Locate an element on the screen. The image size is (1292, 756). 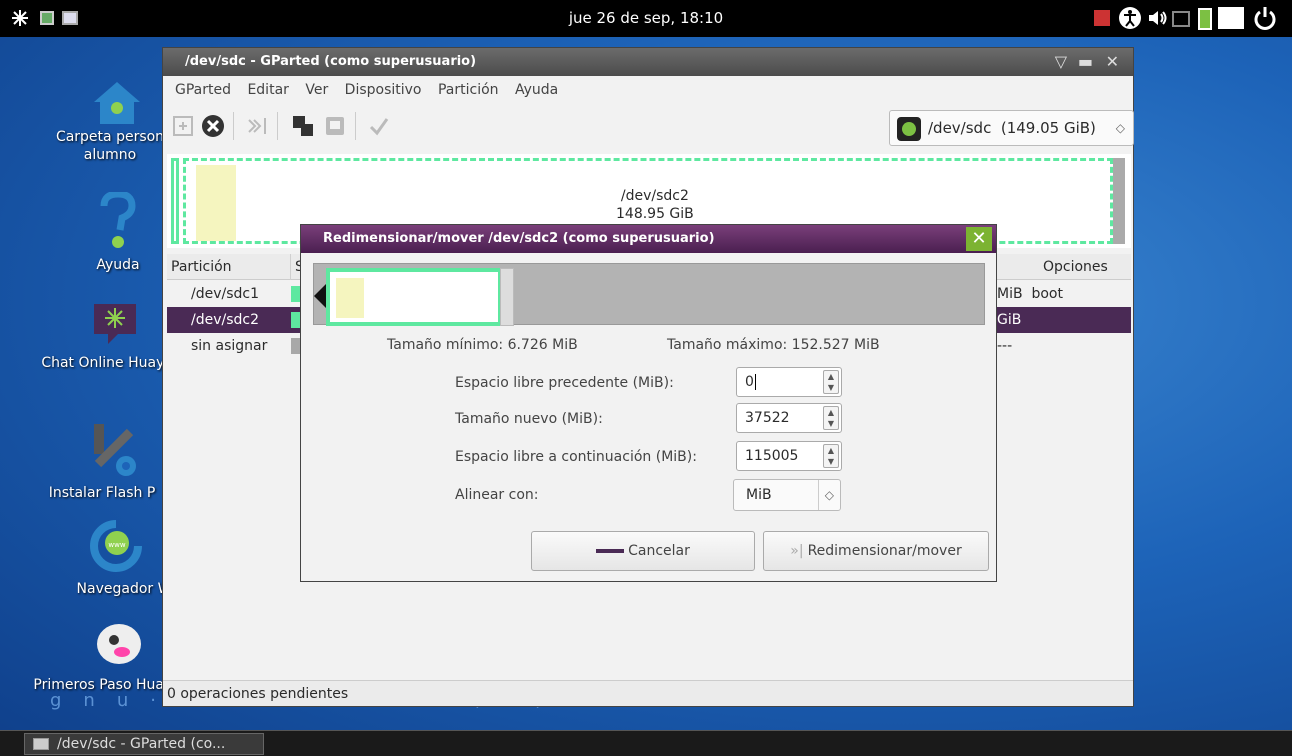
graph-partition-name: /dev/sdc2 is located at coordinates (654, 196).